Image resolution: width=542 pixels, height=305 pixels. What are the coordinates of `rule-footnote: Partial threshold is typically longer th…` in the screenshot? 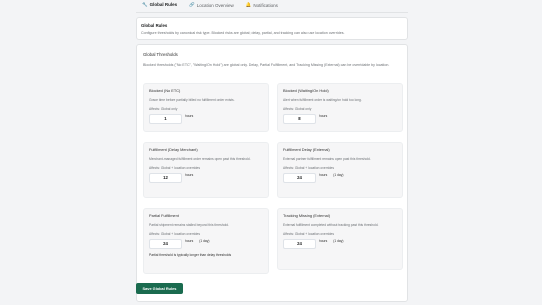 It's located at (190, 254).